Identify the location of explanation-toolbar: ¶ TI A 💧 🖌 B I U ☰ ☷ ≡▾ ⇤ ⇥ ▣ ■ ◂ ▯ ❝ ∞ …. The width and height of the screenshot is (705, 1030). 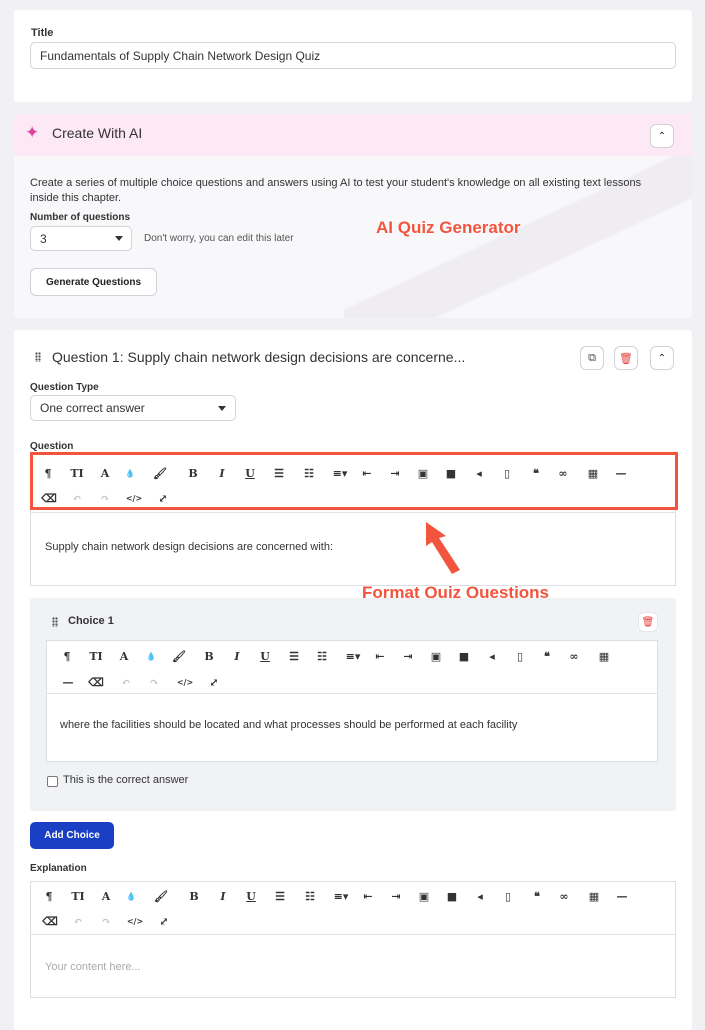
(353, 909).